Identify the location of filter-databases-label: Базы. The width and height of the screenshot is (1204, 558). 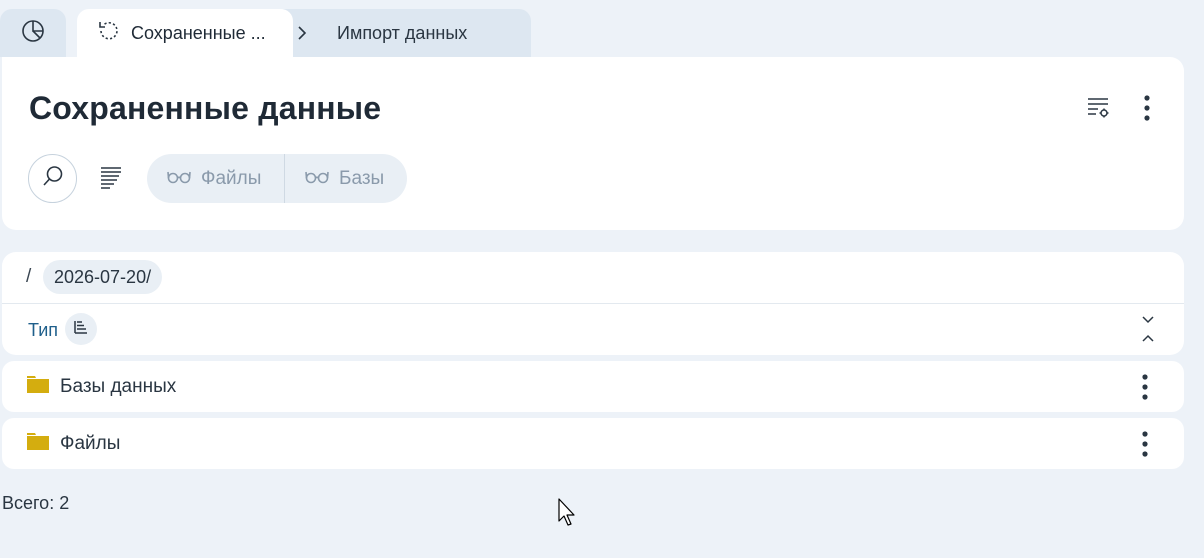
(362, 178).